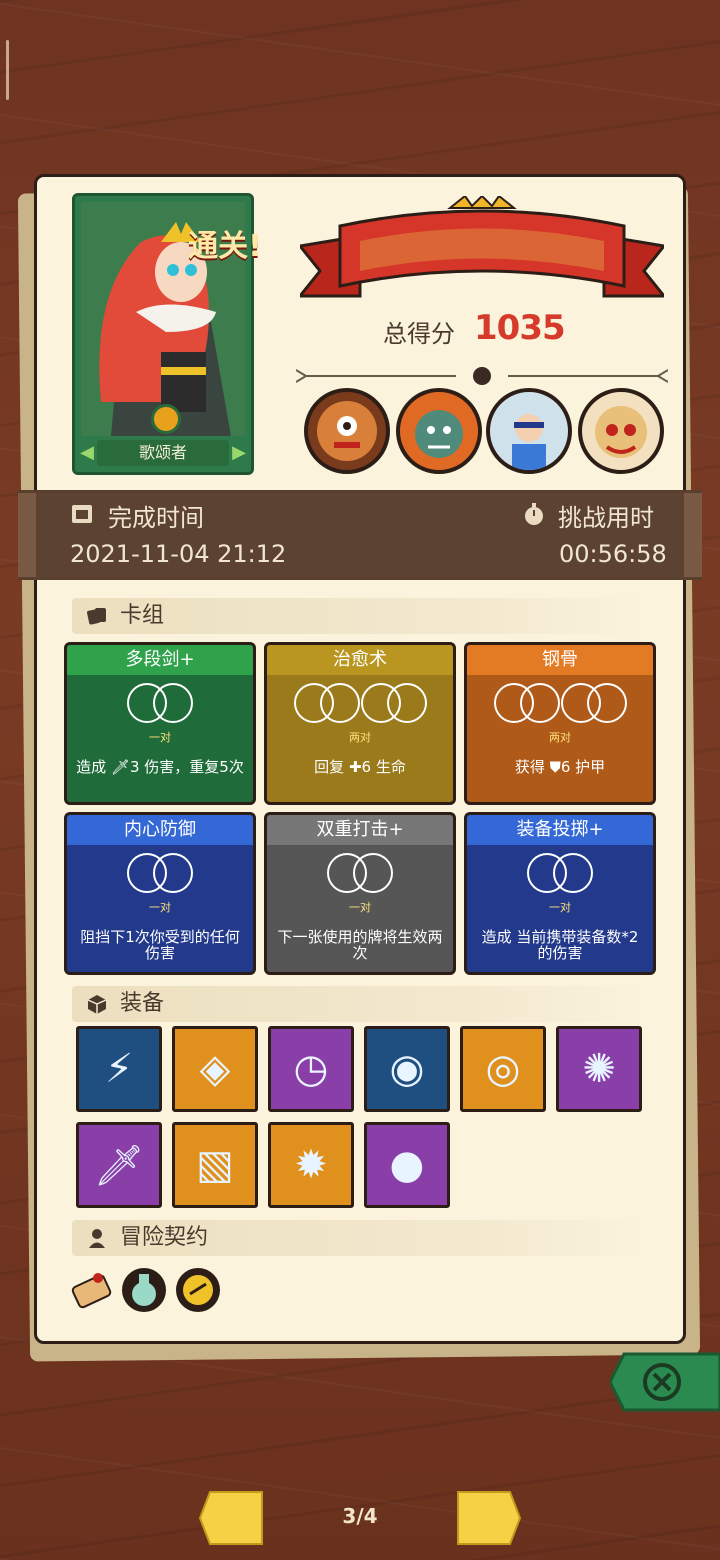  I want to click on equipment-slot: ◉, so click(407, 1069).